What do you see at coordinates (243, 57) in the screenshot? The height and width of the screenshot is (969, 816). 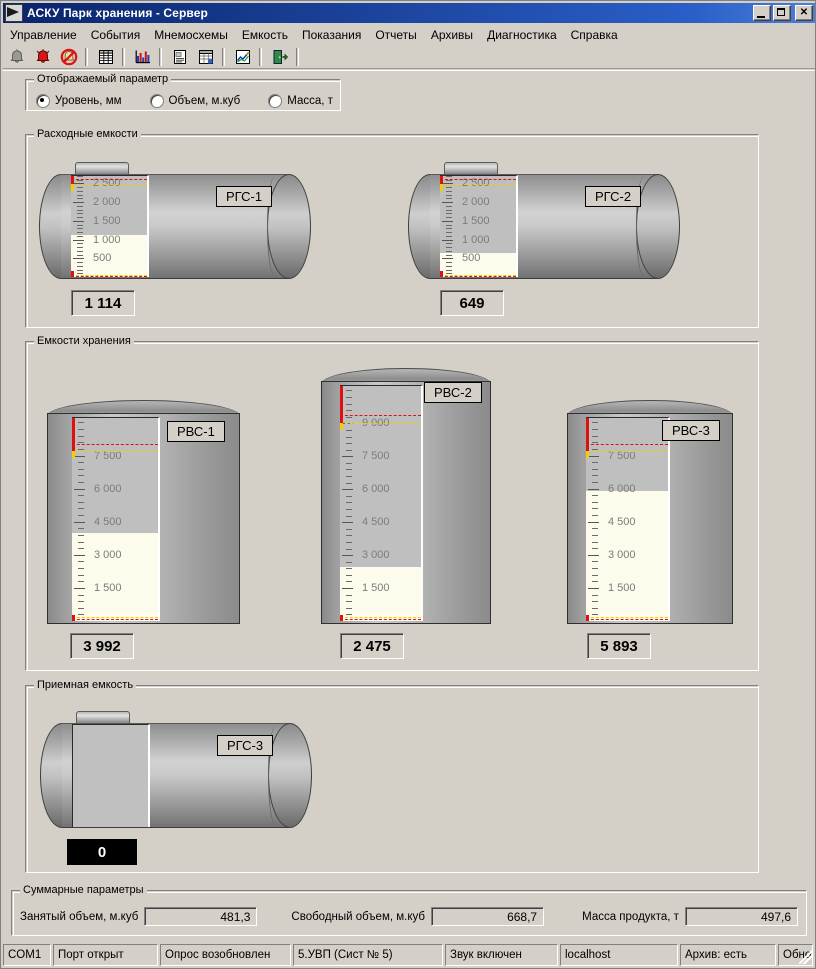 I see `trend-chart-icon` at bounding box center [243, 57].